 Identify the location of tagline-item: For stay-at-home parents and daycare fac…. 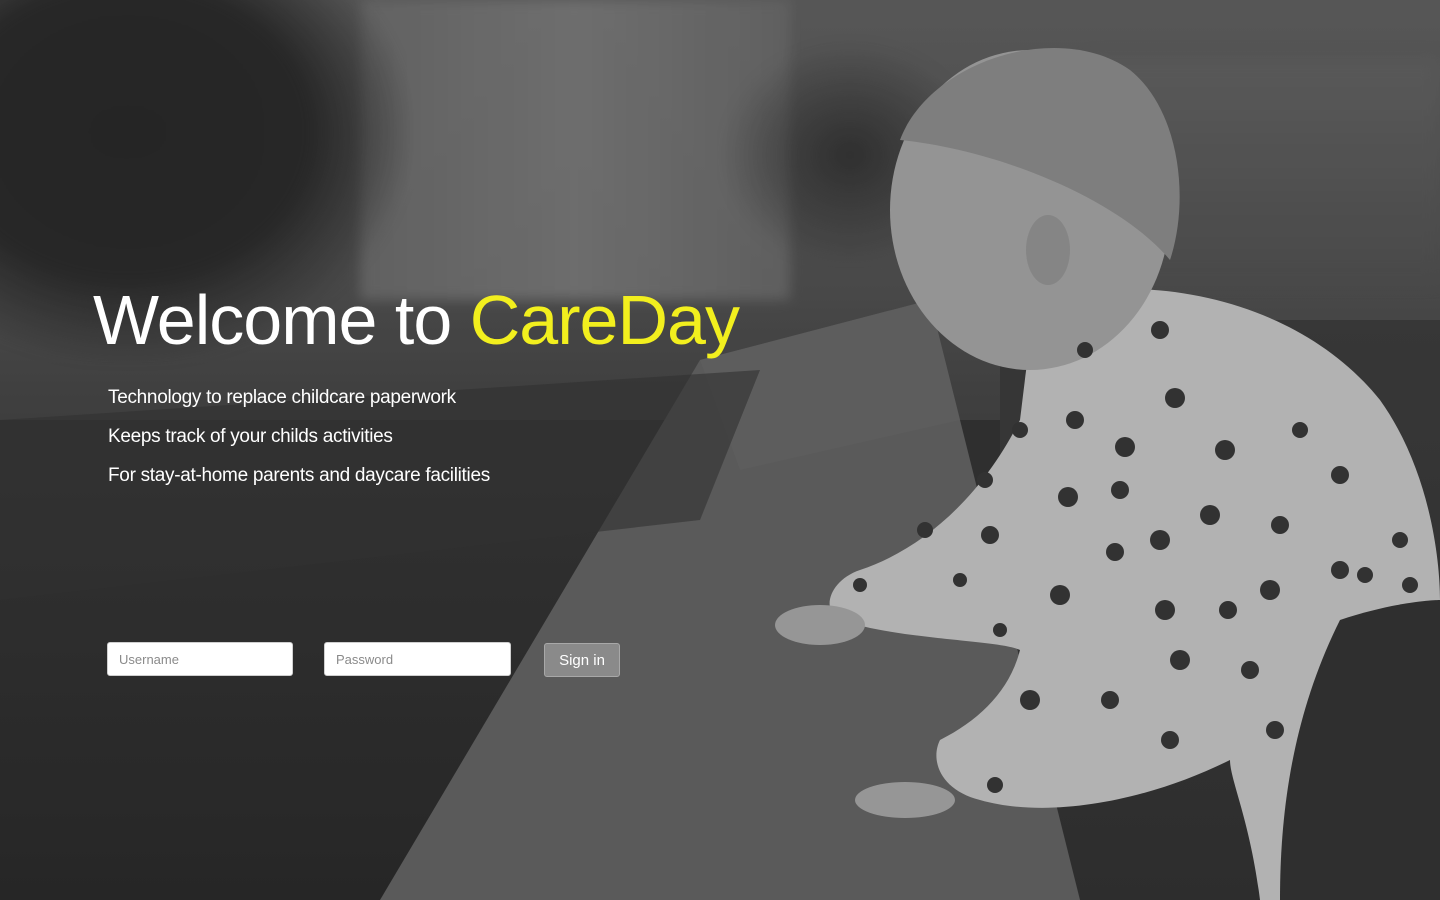
(299, 475).